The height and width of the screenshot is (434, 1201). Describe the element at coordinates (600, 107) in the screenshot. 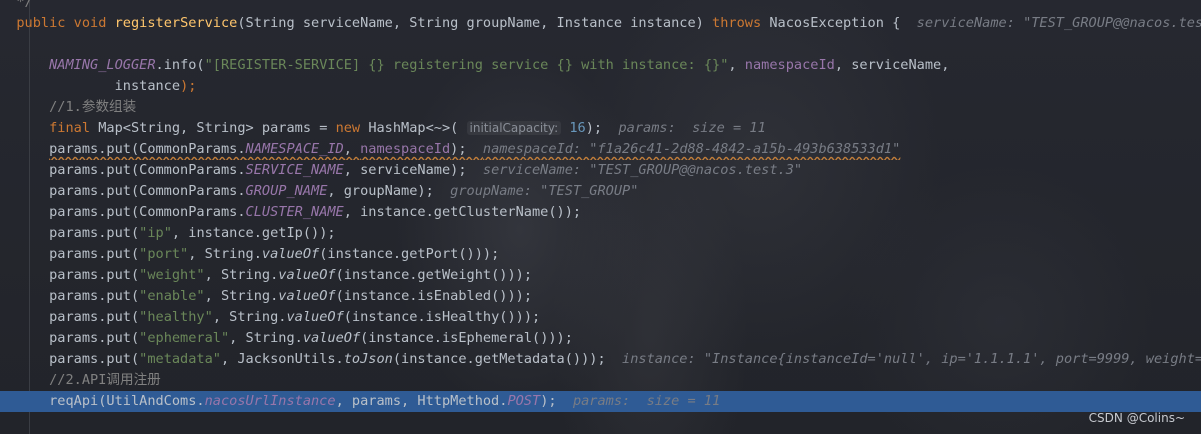

I see `code-line: //1.参数组装` at that location.